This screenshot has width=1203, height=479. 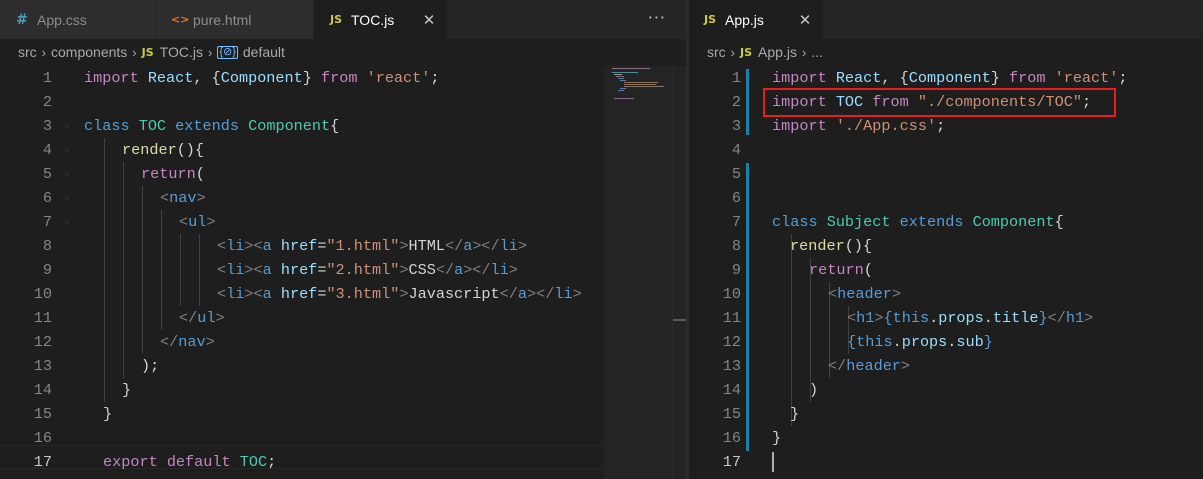 What do you see at coordinates (946, 19) in the screenshot?
I see `right-tab-bar: JS App.js ✕` at bounding box center [946, 19].